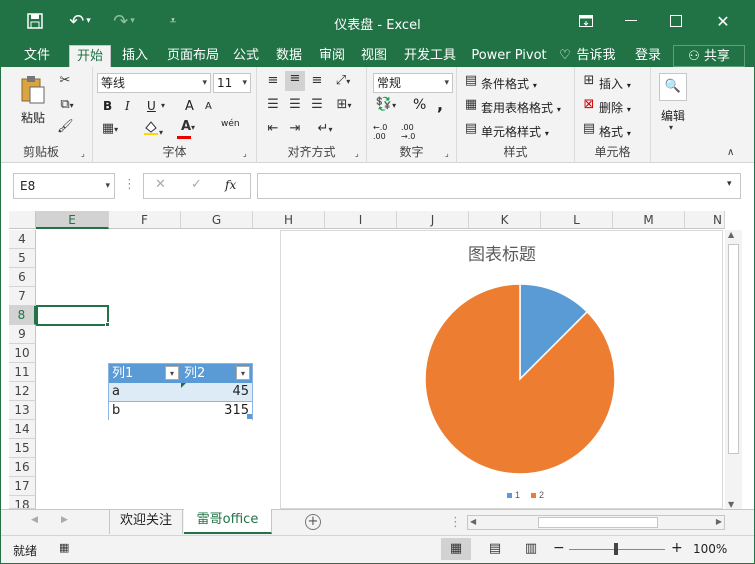 This screenshot has height=564, width=755. I want to click on table-header-cell: 列2 ▾, so click(216, 373).